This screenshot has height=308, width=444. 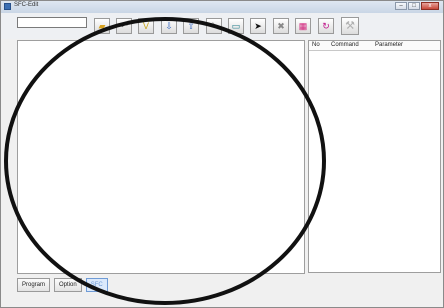 I want to click on toolbar-button-pointer: ➤, so click(x=258, y=26).